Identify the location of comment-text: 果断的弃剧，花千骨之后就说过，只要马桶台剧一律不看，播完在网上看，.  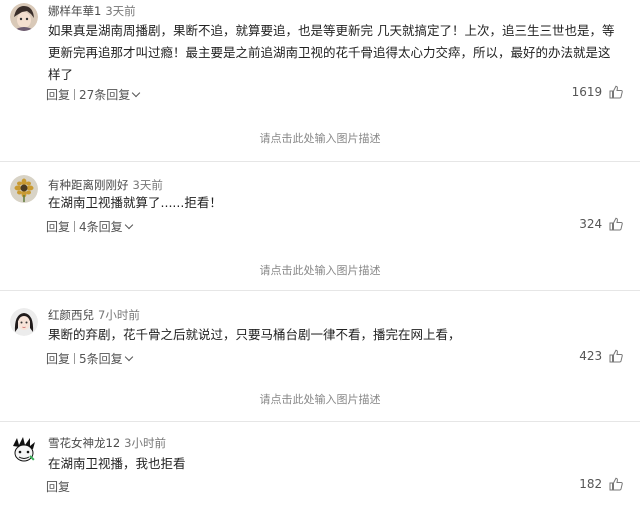
(254, 334).